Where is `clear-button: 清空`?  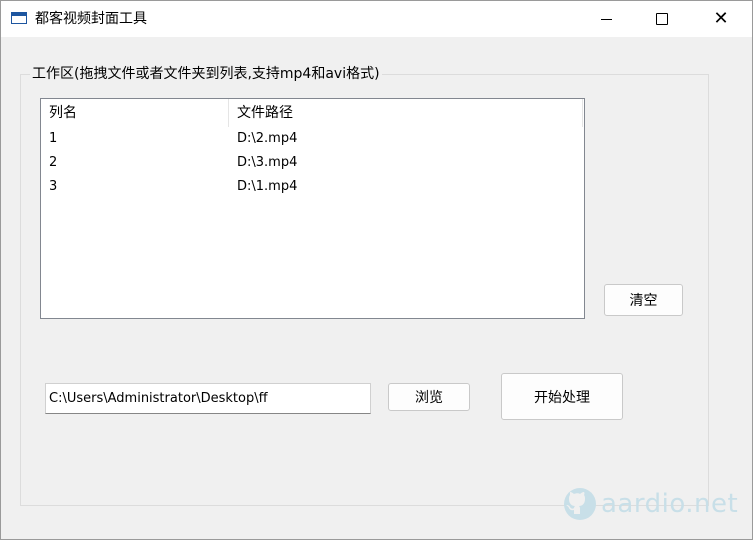
clear-button: 清空 is located at coordinates (643, 300).